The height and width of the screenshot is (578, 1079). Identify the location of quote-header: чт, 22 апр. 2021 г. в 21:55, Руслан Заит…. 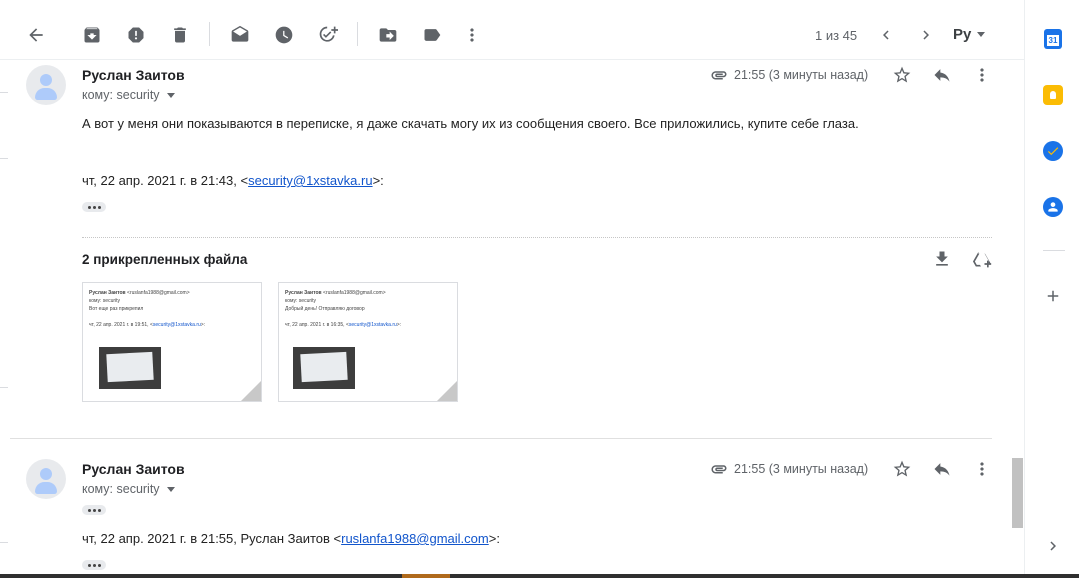
(291, 538).